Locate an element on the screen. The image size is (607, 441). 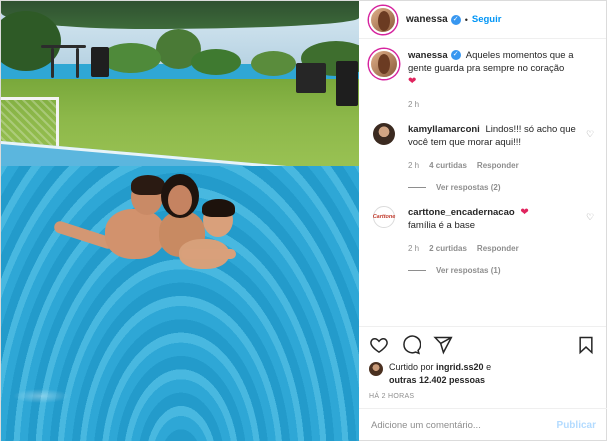
caption-username: wanessa is located at coordinates (428, 55).